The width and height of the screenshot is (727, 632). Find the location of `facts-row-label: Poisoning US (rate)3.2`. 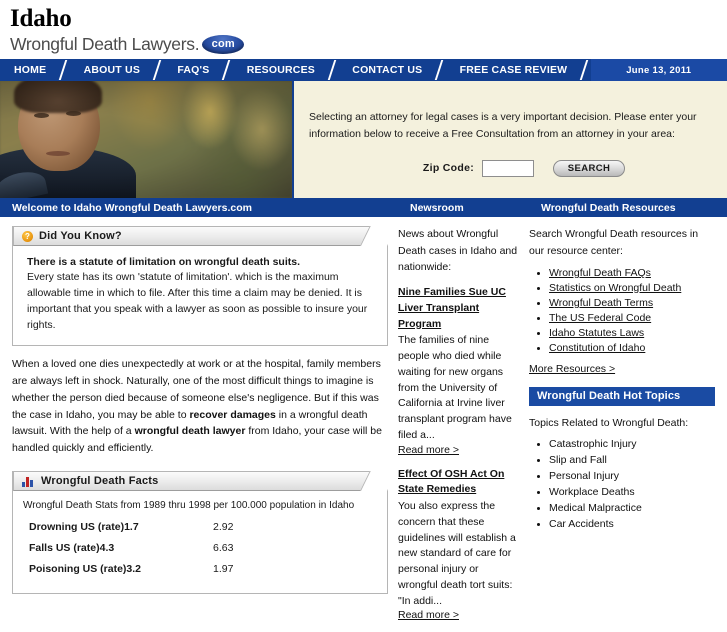

facts-row-label: Poisoning US (rate)3.2 is located at coordinates (85, 569).